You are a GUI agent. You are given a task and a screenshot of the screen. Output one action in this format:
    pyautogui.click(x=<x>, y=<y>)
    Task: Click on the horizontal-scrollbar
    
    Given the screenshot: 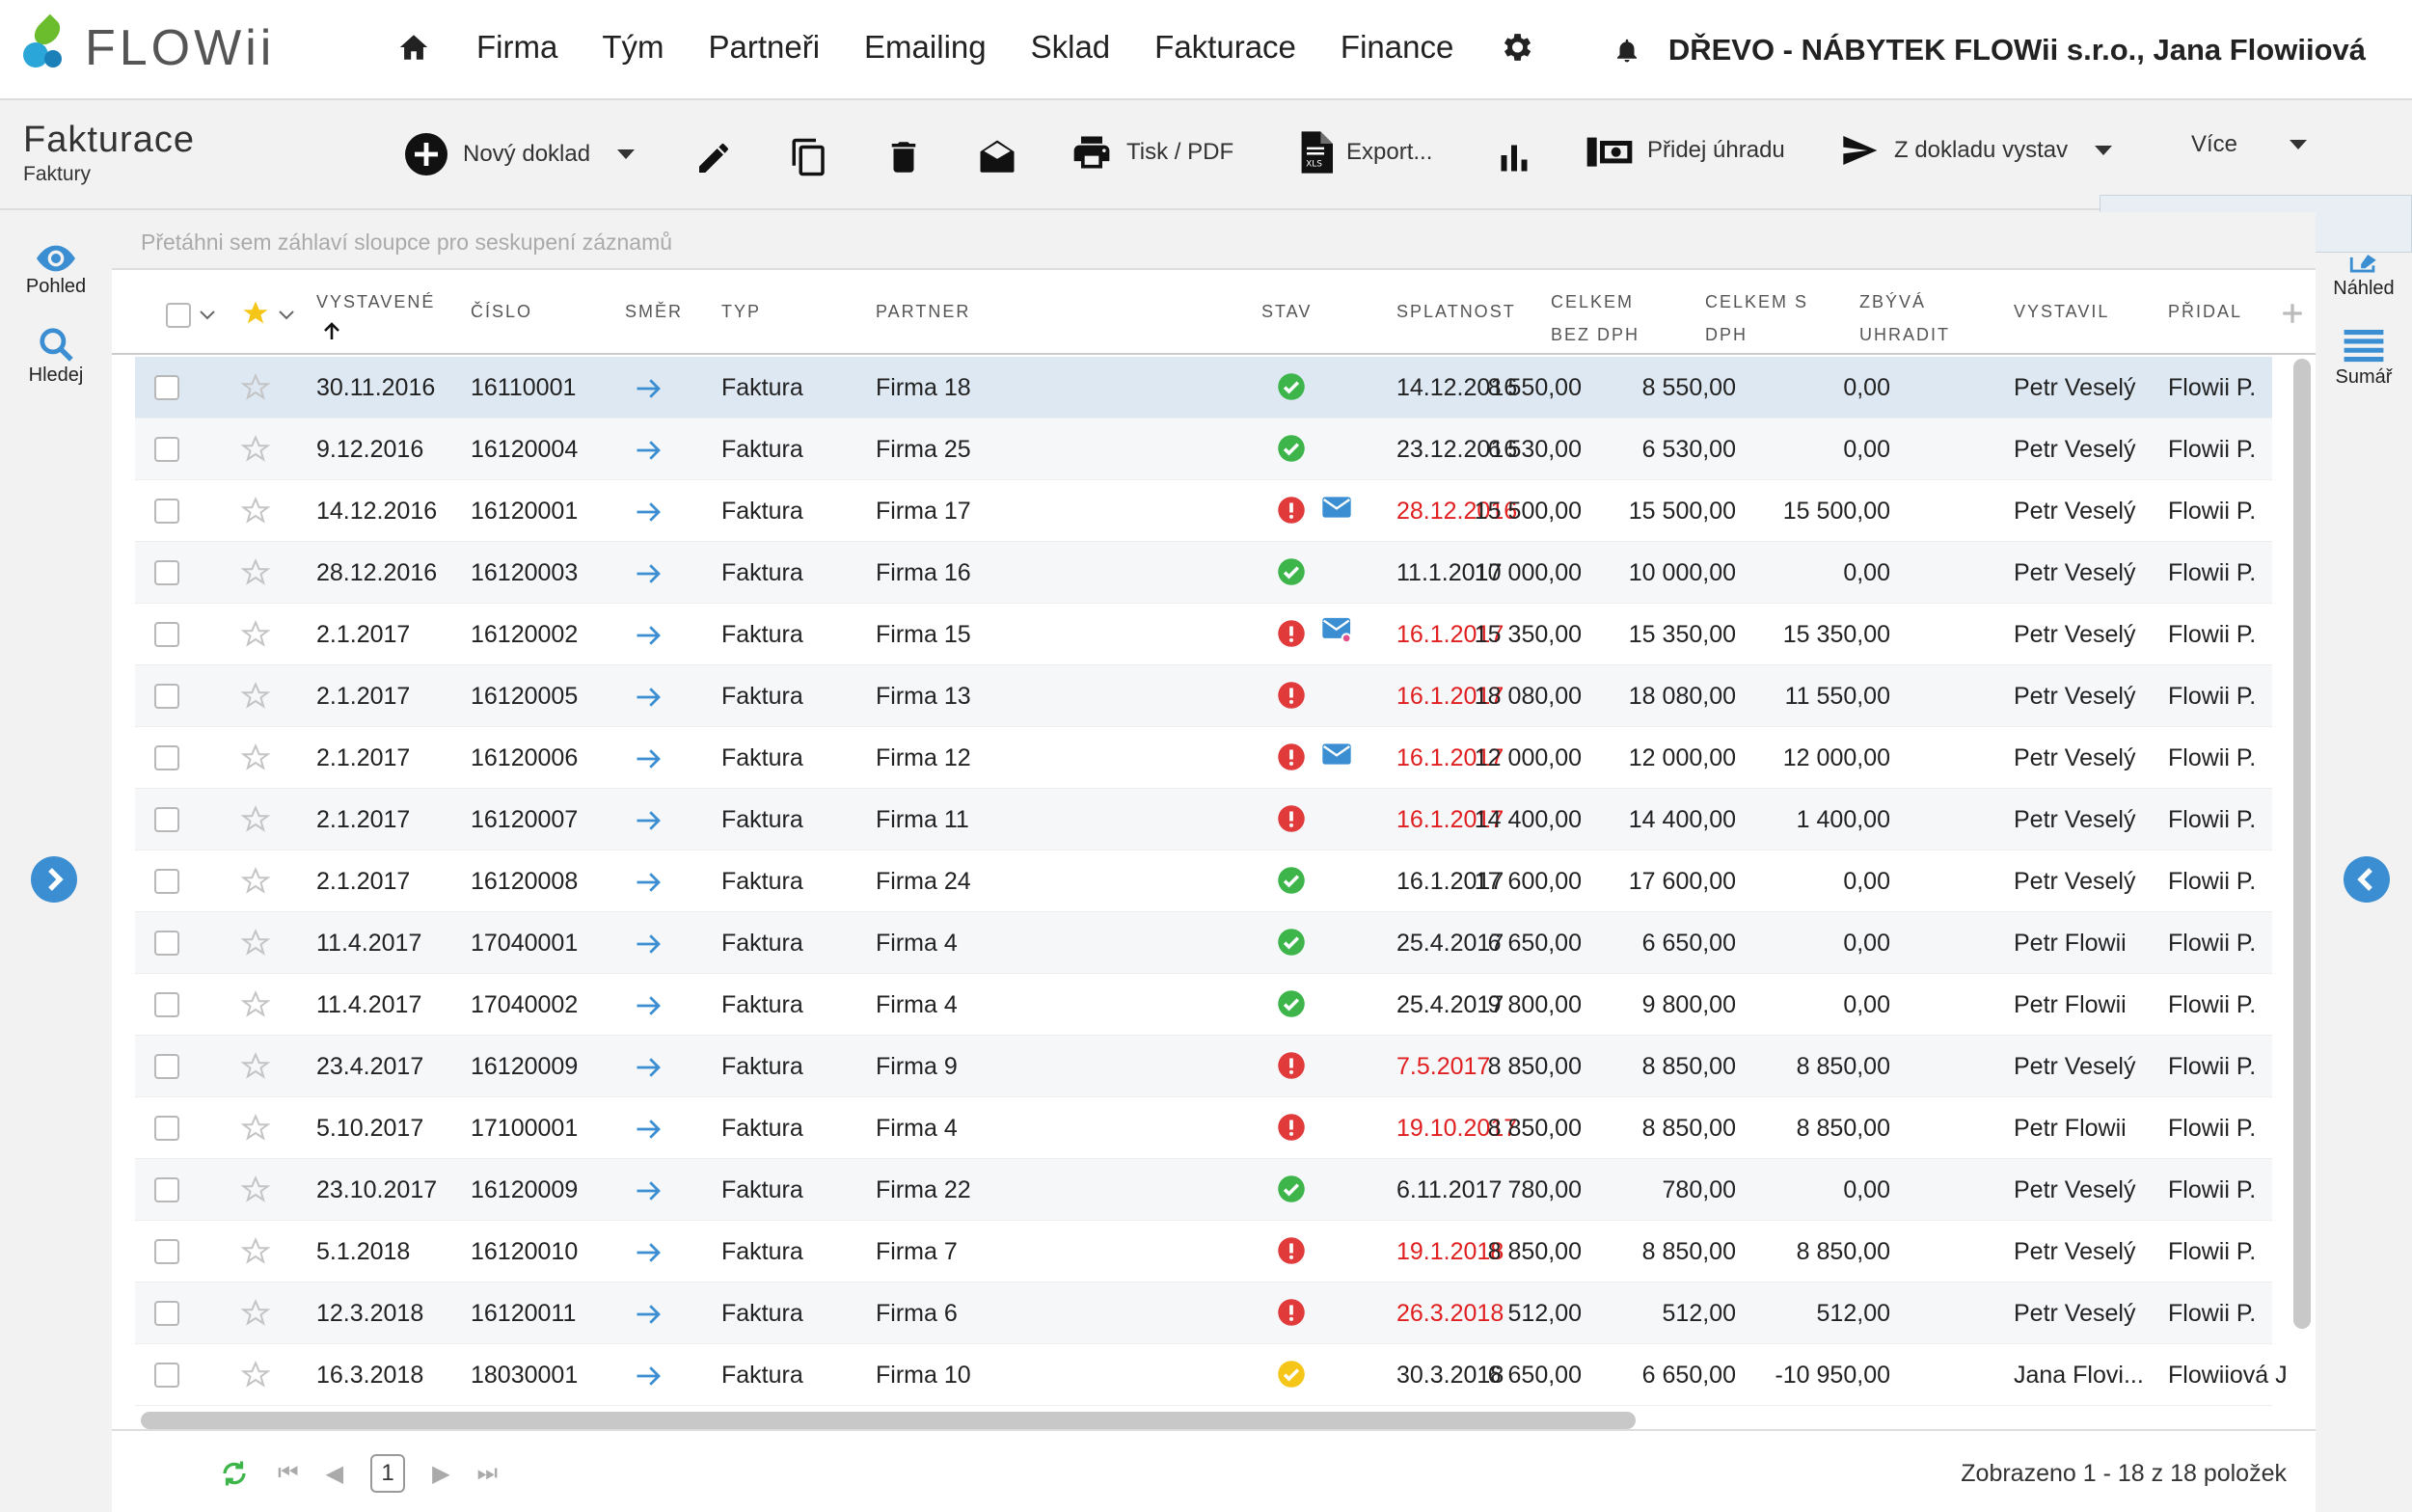 What is the action you would take?
    pyautogui.click(x=888, y=1420)
    